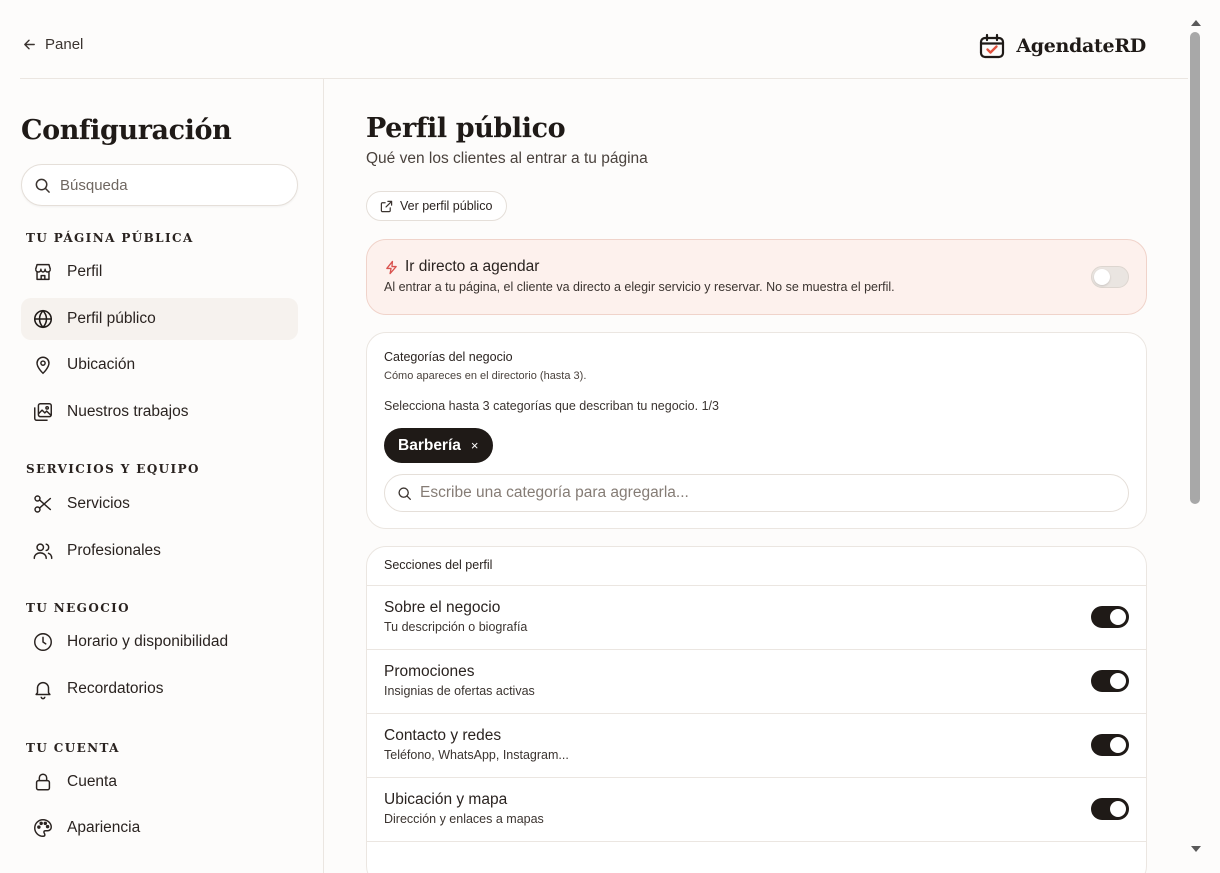 Image resolution: width=1220 pixels, height=873 pixels. What do you see at coordinates (1081, 46) in the screenshot?
I see `brand-name: AgendateRD` at bounding box center [1081, 46].